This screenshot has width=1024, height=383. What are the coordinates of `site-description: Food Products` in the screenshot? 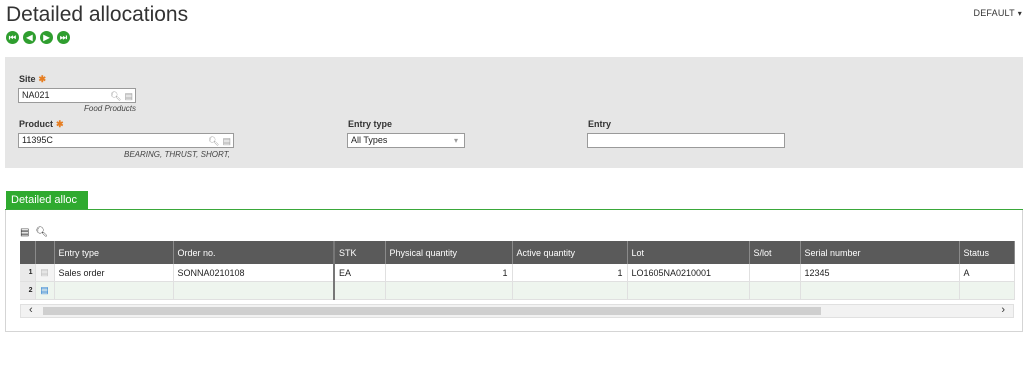 It's located at (110, 108).